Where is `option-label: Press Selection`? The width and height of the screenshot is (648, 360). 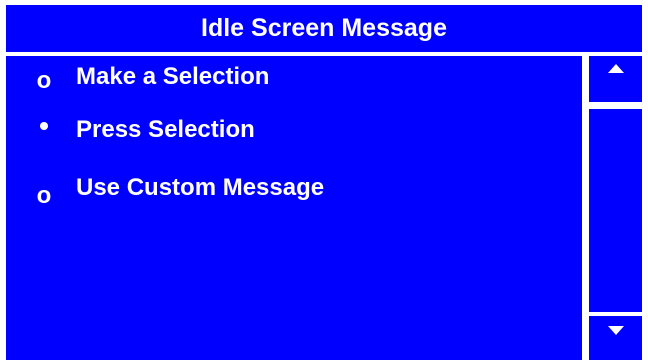 option-label: Press Selection is located at coordinates (165, 129).